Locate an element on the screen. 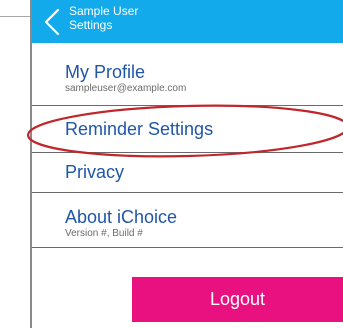 The width and height of the screenshot is (343, 328). menu-item-title: About iChoice is located at coordinates (121, 217).